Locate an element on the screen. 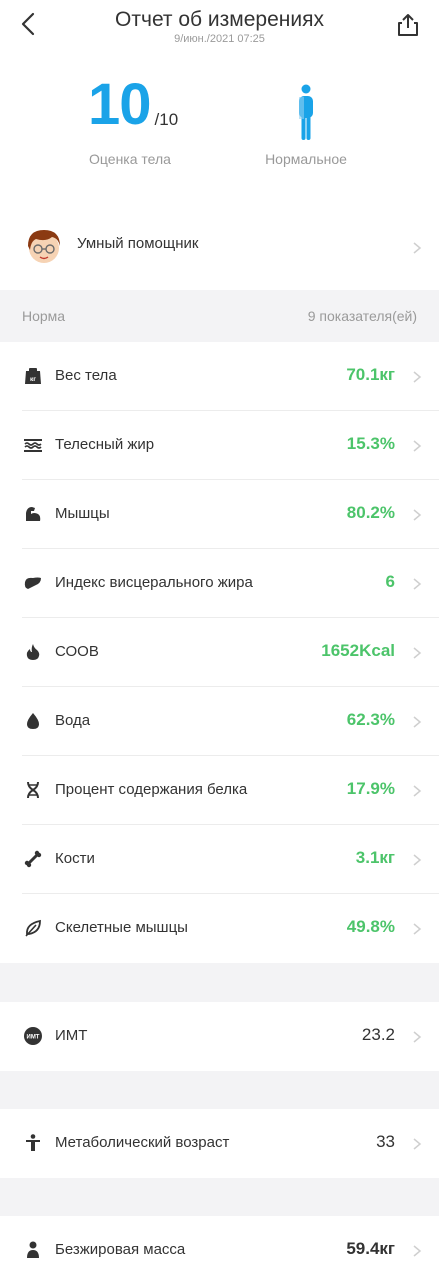 Image resolution: width=439 pixels, height=1280 pixels. body-score-max: /10 is located at coordinates (166, 119).